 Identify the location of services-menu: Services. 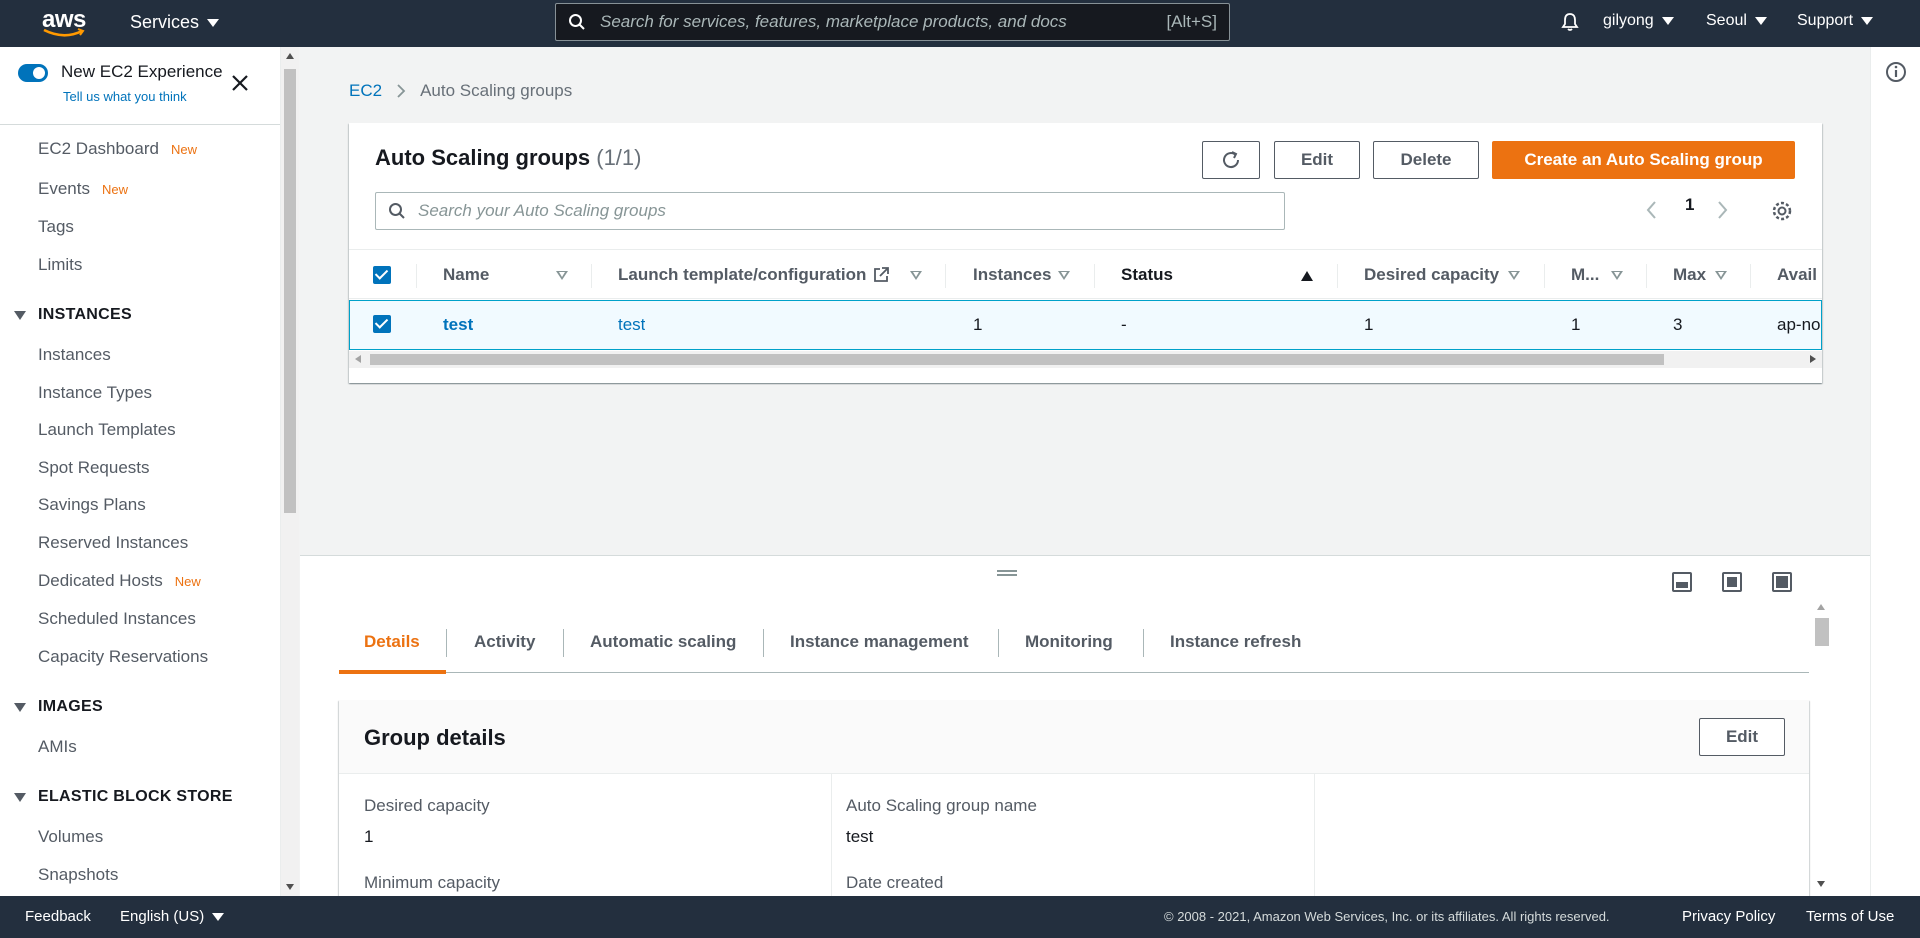
(175, 22).